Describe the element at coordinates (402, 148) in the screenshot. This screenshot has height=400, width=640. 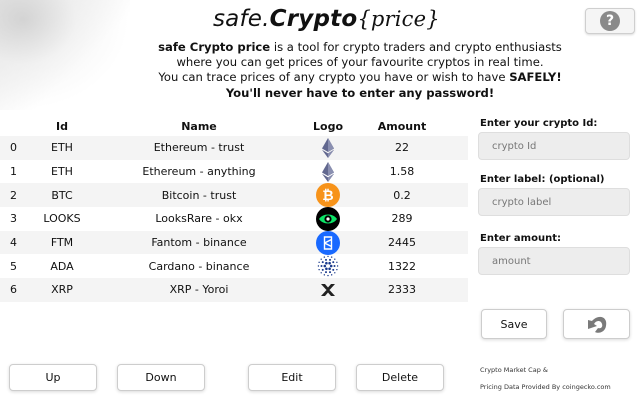
I see `row-amount: 22` at that location.